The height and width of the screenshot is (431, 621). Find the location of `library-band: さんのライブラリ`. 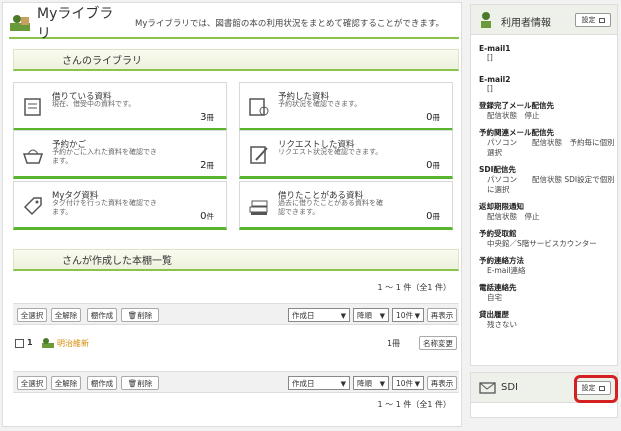

library-band: さんのライブラリ is located at coordinates (236, 60).